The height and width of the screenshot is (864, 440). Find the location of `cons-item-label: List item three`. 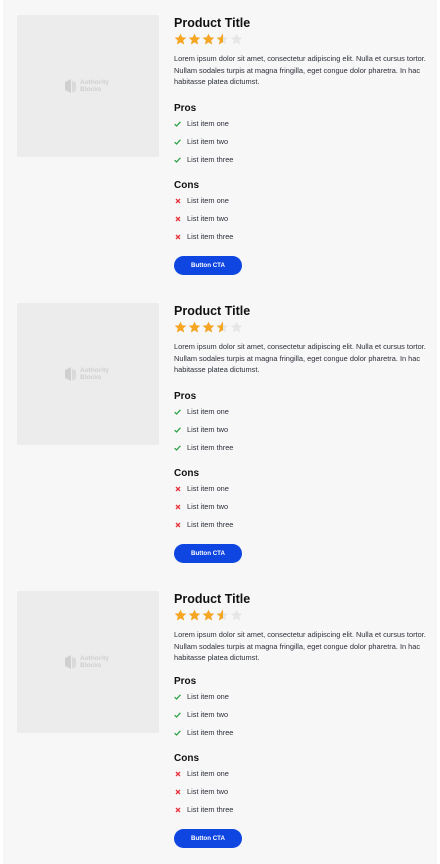

cons-item-label: List item three is located at coordinates (210, 524).